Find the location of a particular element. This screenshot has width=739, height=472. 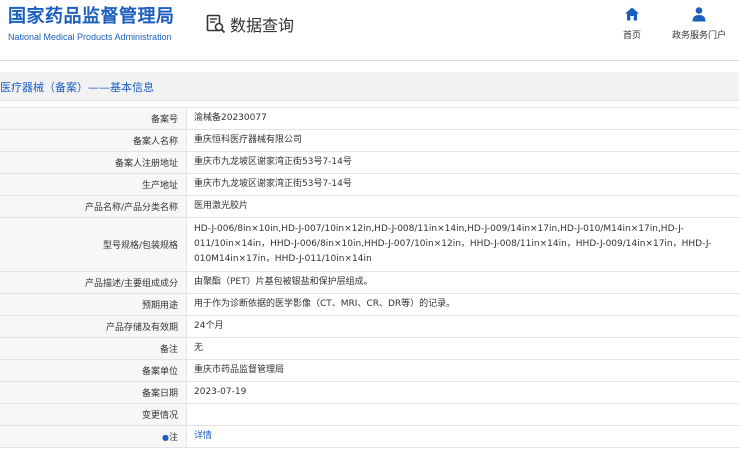

row-label: 变更情况 is located at coordinates (93, 414).